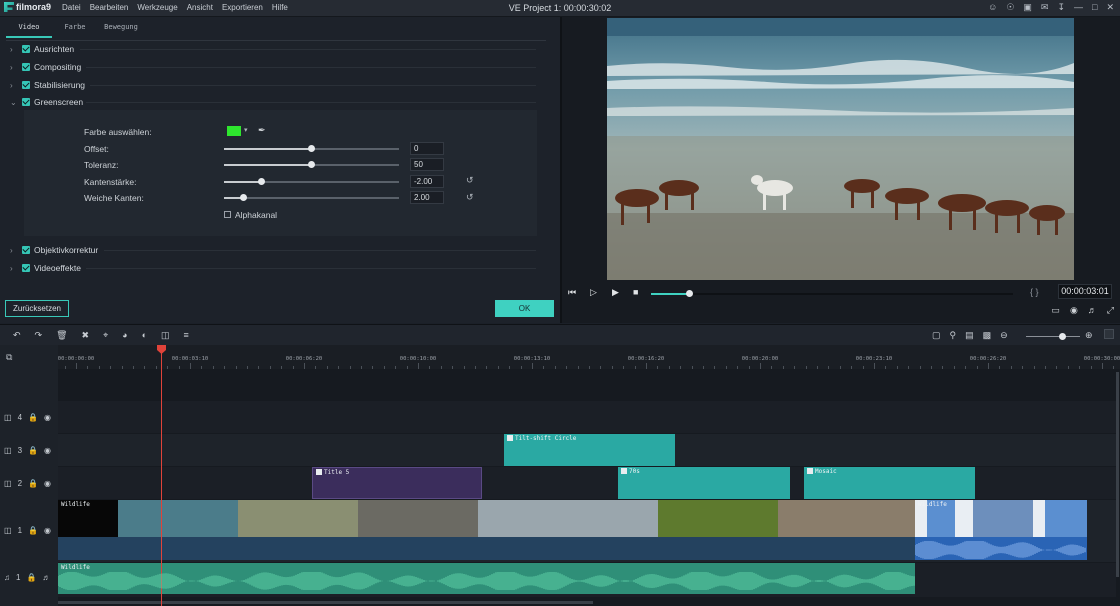 The width and height of the screenshot is (1120, 606). What do you see at coordinates (227, 214) in the screenshot?
I see `alphakanal-checkbox` at bounding box center [227, 214].